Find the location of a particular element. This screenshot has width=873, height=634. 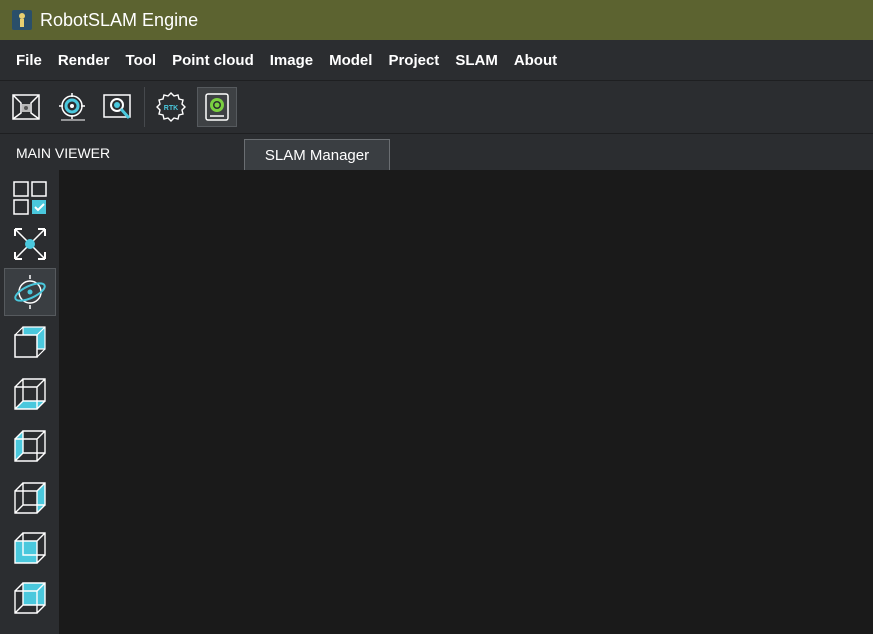

view-right-icon is located at coordinates (30, 498).